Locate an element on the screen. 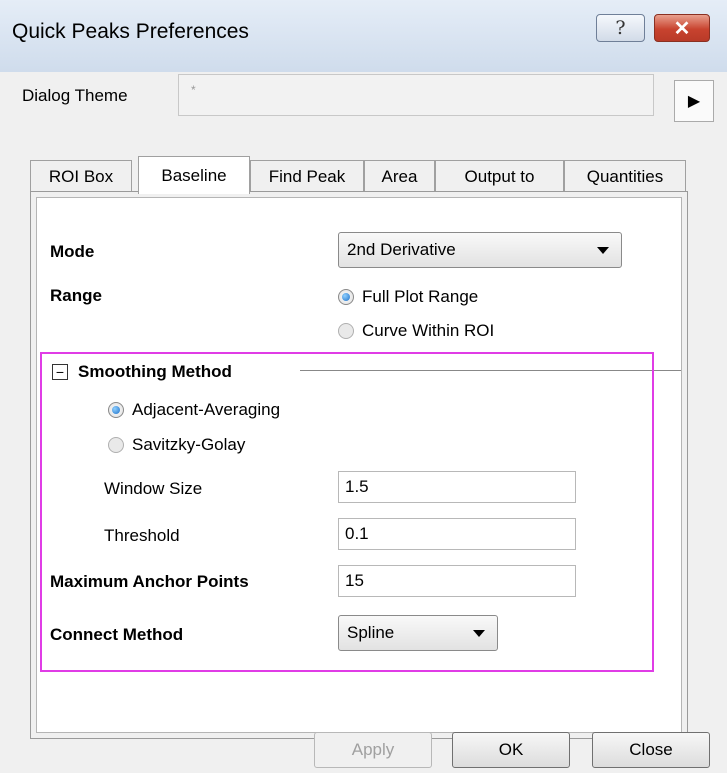 The height and width of the screenshot is (773, 727). range-label: Range is located at coordinates (76, 295).